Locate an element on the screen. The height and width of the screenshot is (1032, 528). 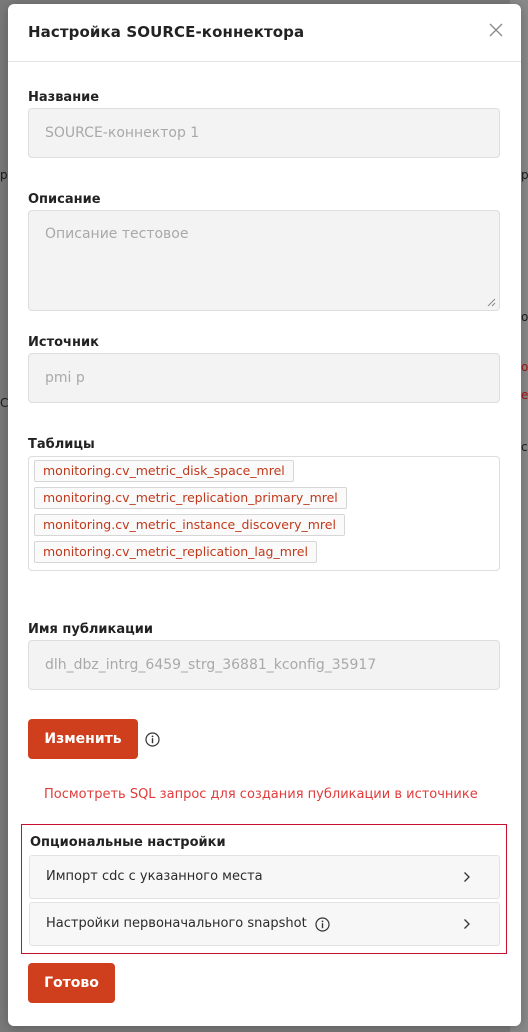
name-value: SOURCE-коннектор 1 is located at coordinates (122, 133).